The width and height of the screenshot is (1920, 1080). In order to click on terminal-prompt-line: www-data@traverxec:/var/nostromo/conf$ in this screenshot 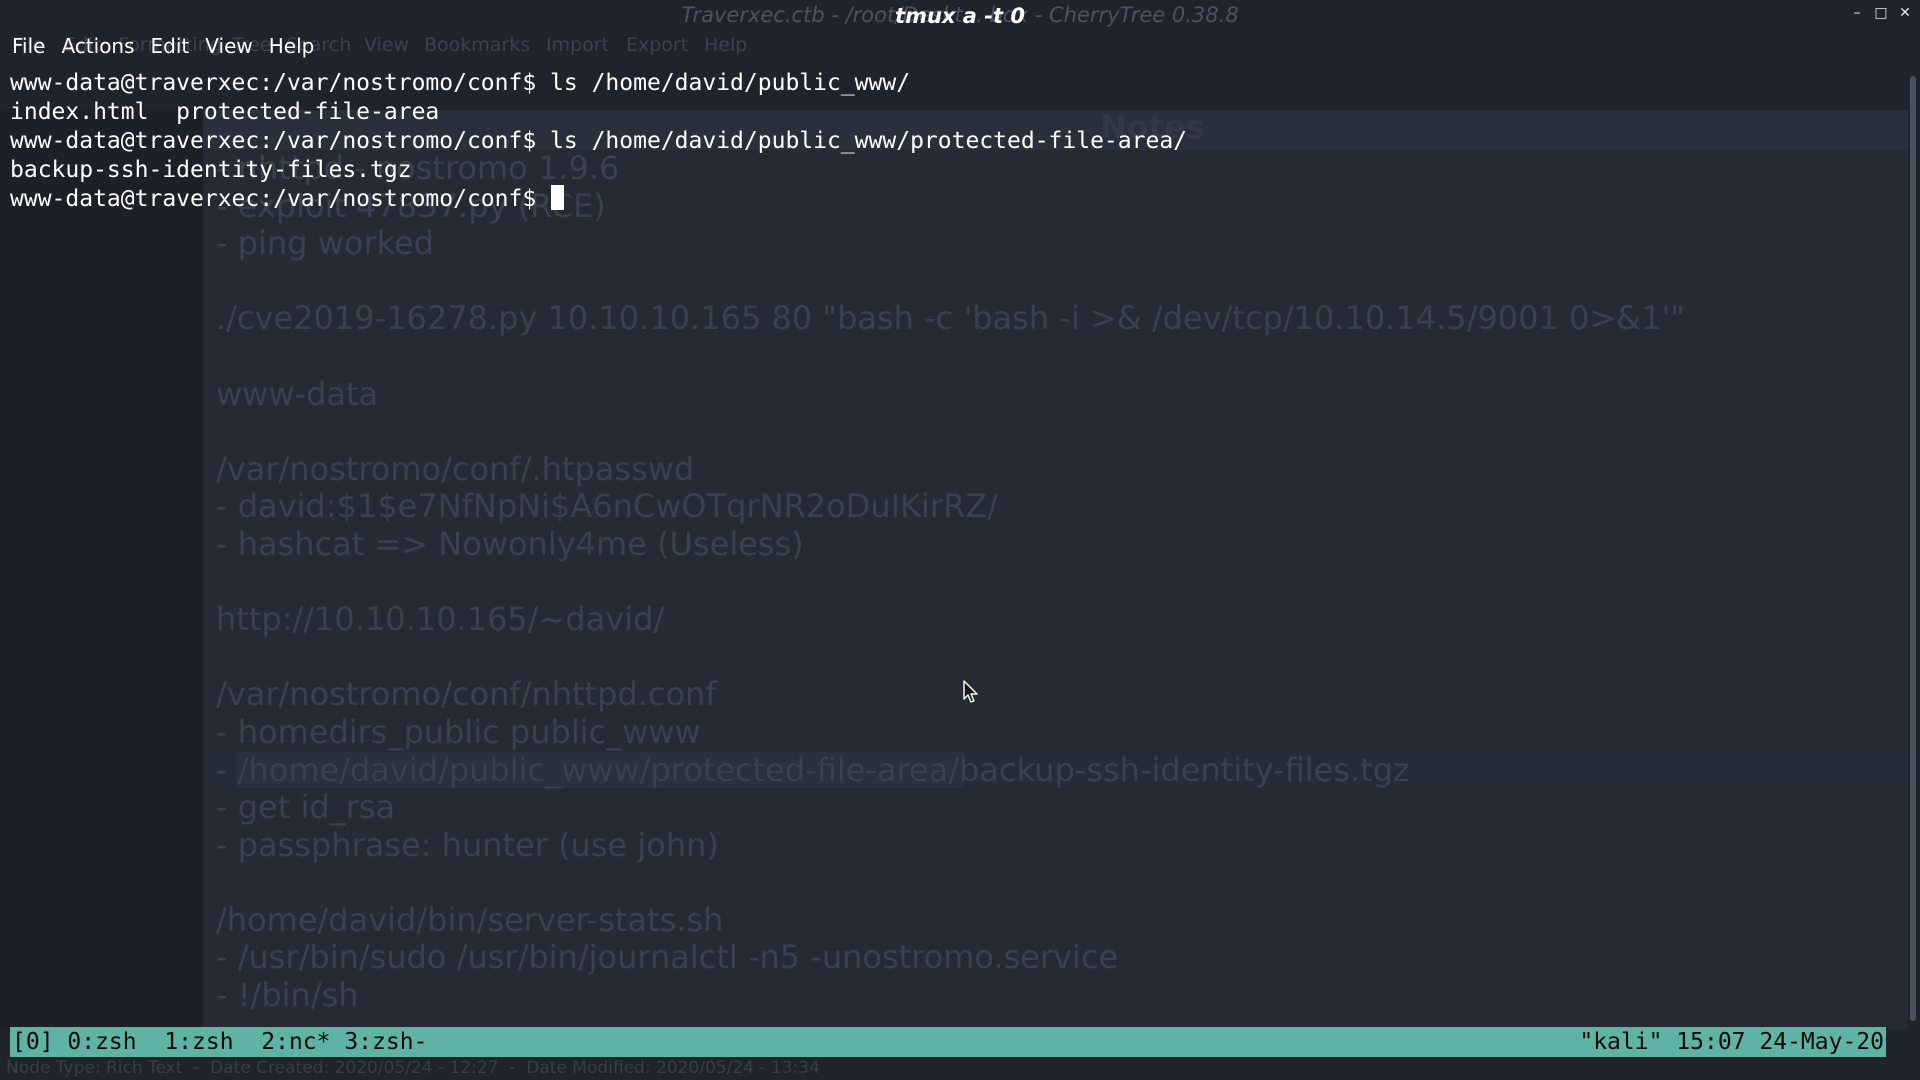, I will do `click(598, 199)`.